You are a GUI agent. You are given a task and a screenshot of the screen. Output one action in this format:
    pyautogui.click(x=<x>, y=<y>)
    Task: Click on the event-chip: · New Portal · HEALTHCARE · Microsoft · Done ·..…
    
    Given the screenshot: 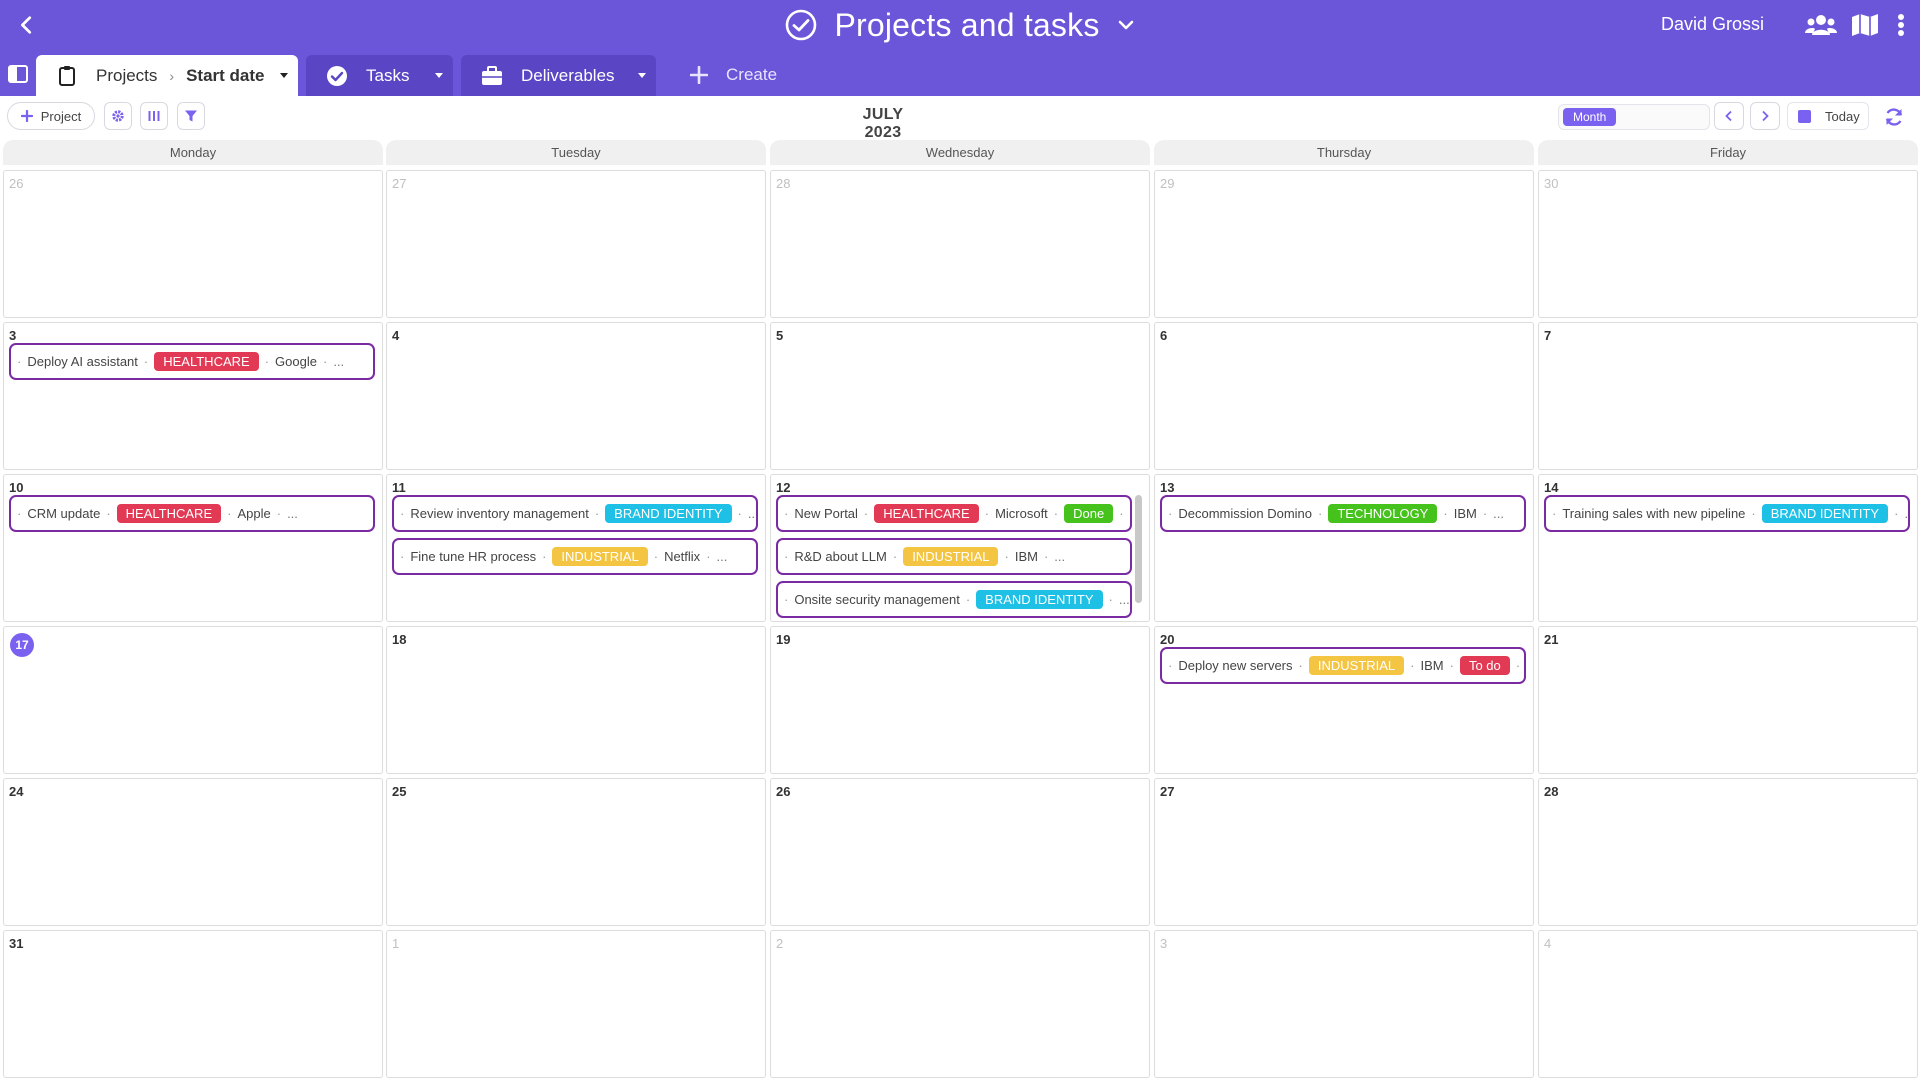 What is the action you would take?
    pyautogui.click(x=954, y=513)
    